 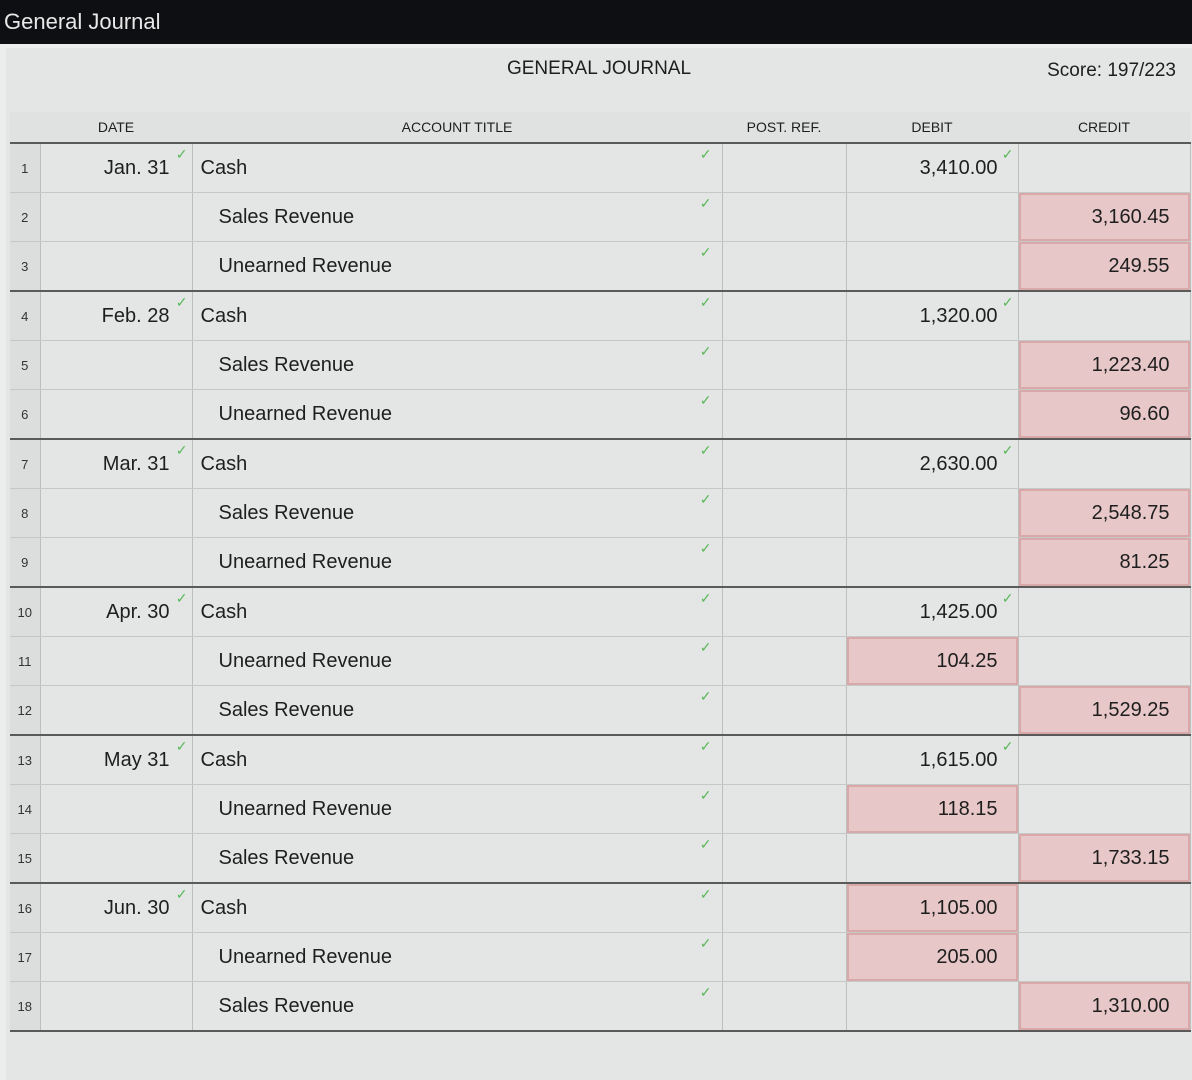 What do you see at coordinates (1104, 266) in the screenshot?
I see `credit-field: 249.55` at bounding box center [1104, 266].